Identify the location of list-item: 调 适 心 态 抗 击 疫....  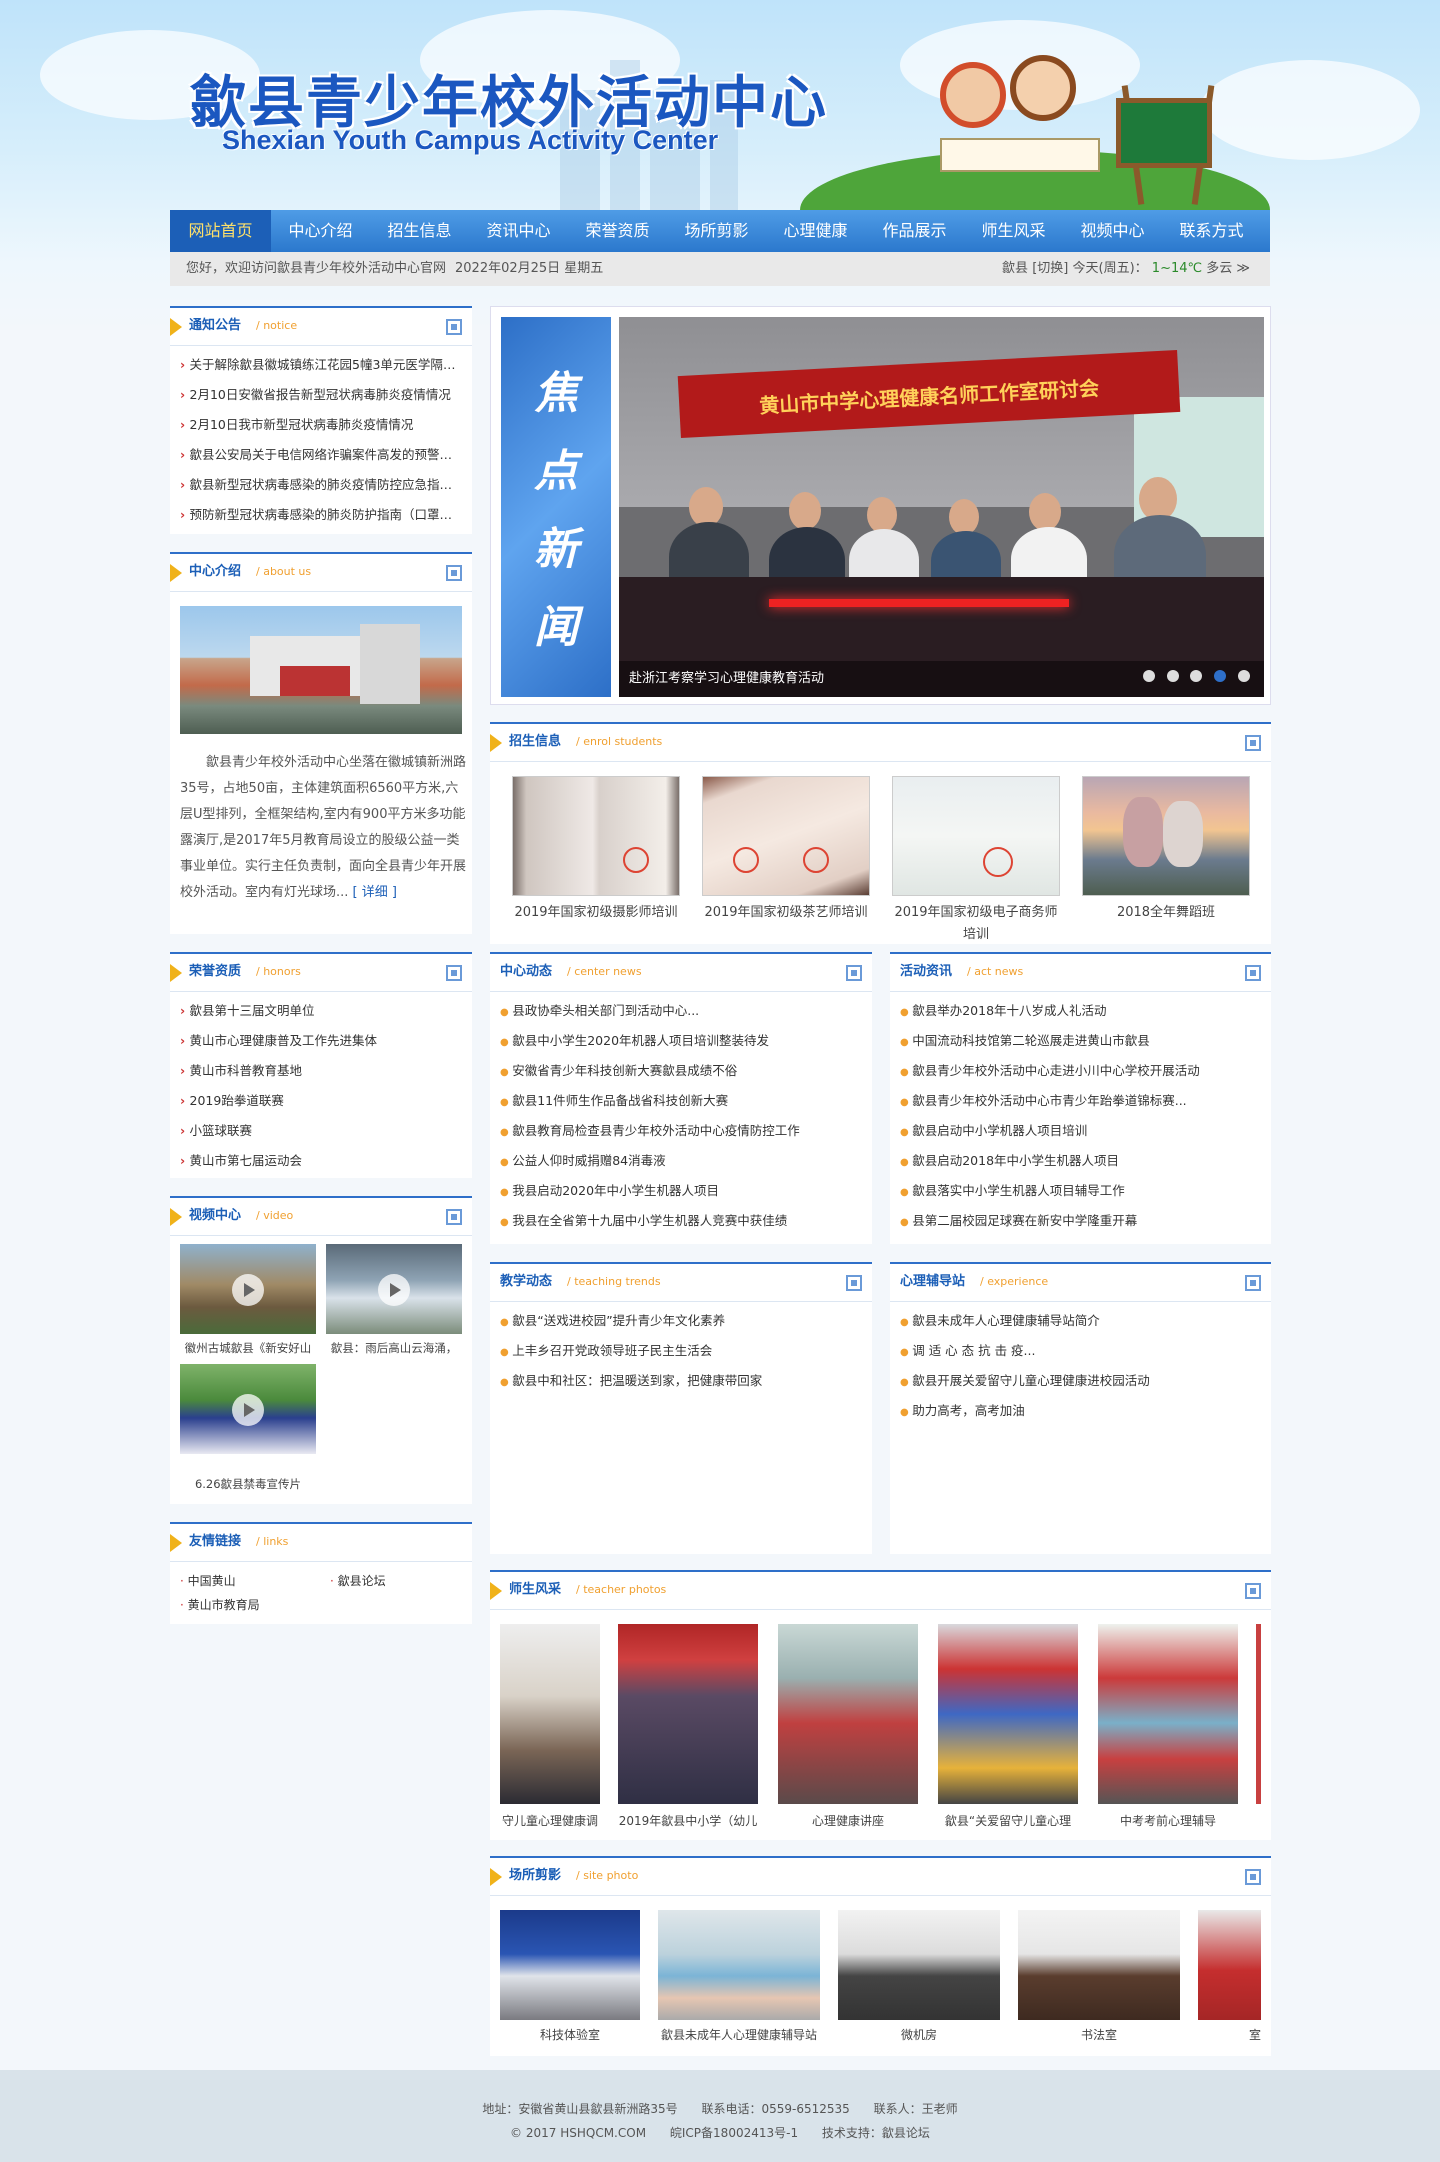
(1080, 1351).